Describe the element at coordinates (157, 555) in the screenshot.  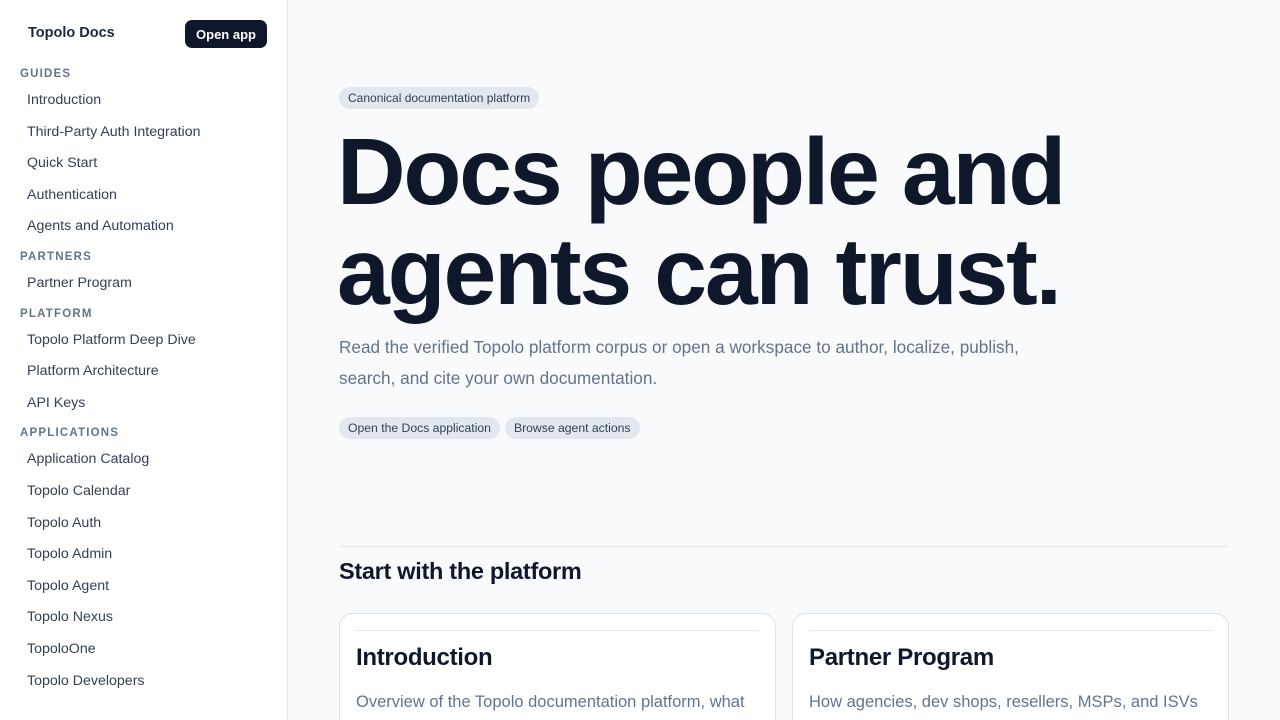
I see `sidebar-item-topolo-admin: Topolo Admin` at that location.